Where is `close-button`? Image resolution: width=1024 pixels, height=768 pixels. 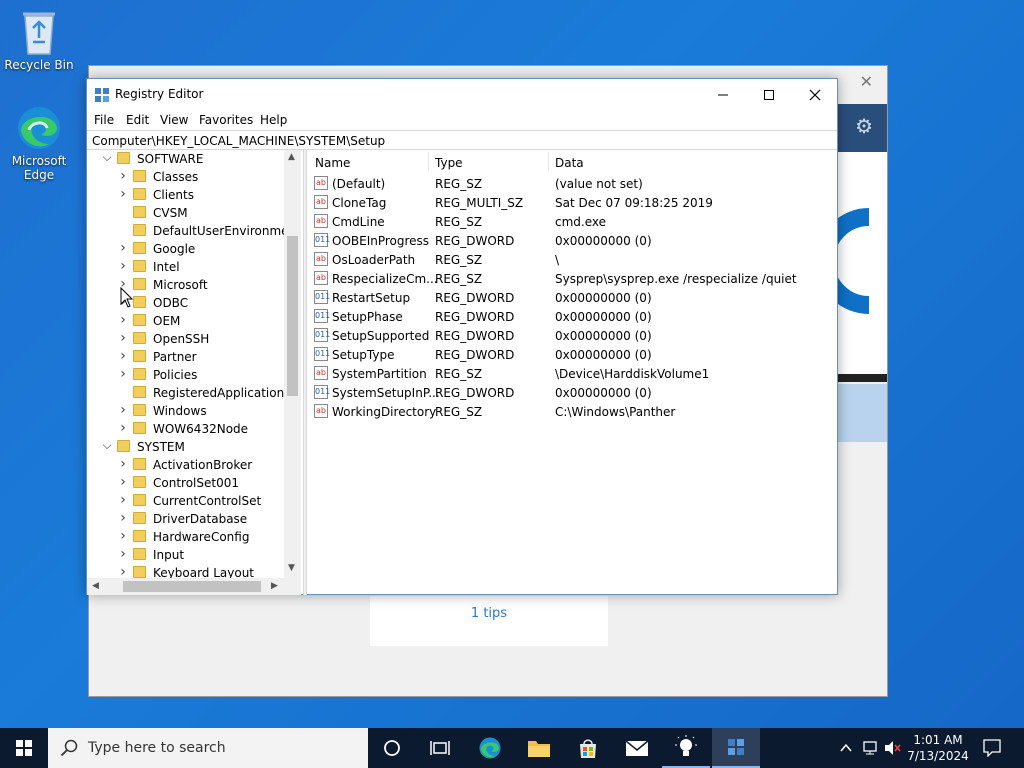 close-button is located at coordinates (815, 94).